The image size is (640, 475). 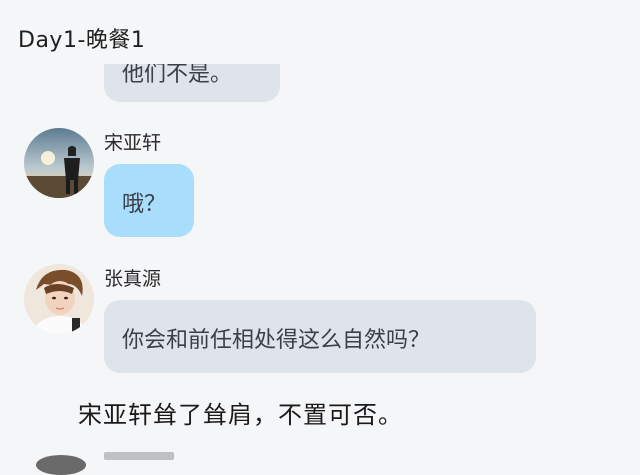 I want to click on message-bubble: 哦？, so click(x=149, y=200).